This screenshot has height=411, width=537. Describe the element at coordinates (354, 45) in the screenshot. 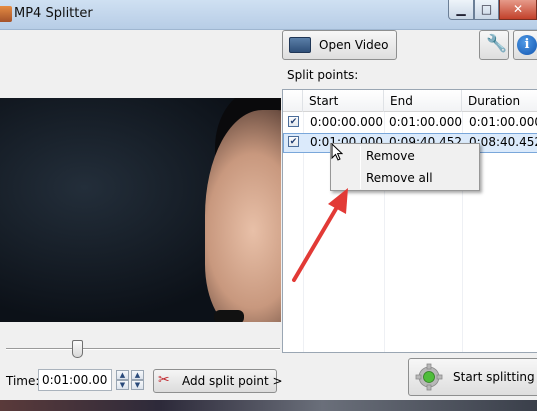

I see `open-video-label: Open Video` at that location.